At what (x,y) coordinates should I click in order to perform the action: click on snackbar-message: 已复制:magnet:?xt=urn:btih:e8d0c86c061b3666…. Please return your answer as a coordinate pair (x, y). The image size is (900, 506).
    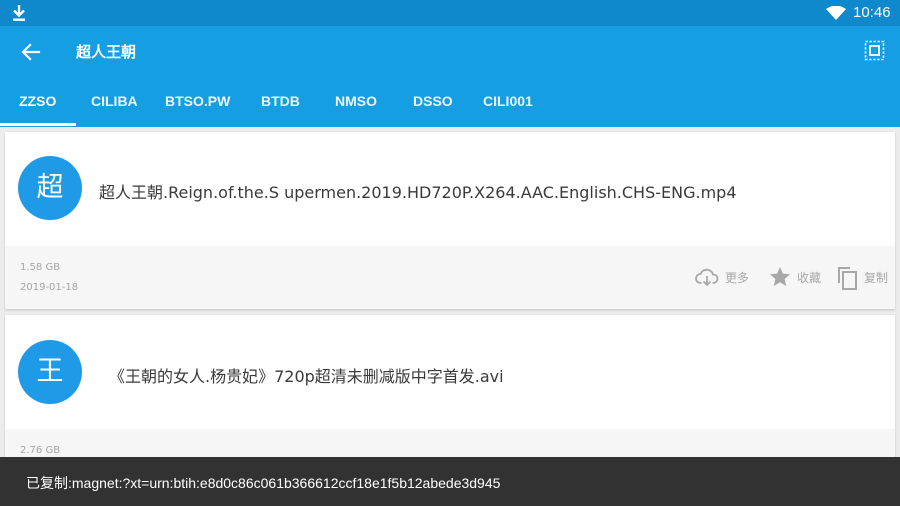
    Looking at the image, I should click on (263, 483).